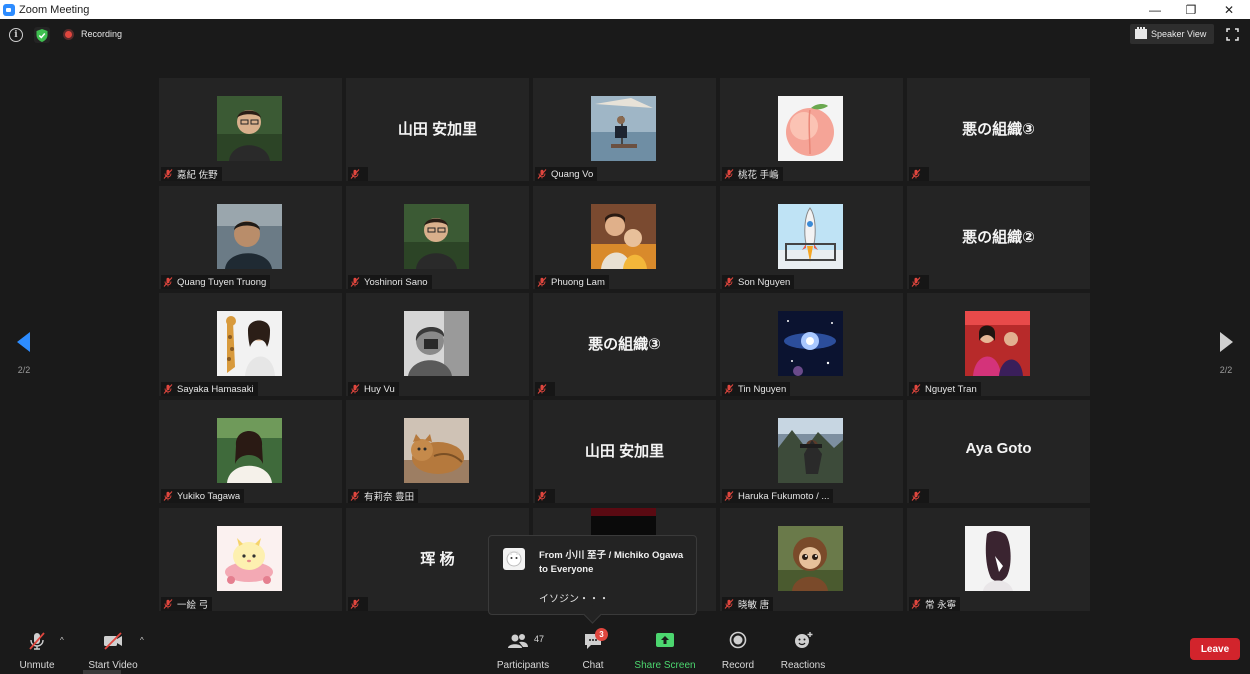 Image resolution: width=1250 pixels, height=674 pixels. Describe the element at coordinates (998, 451) in the screenshot. I see `participant-tile: Aya Goto` at that location.